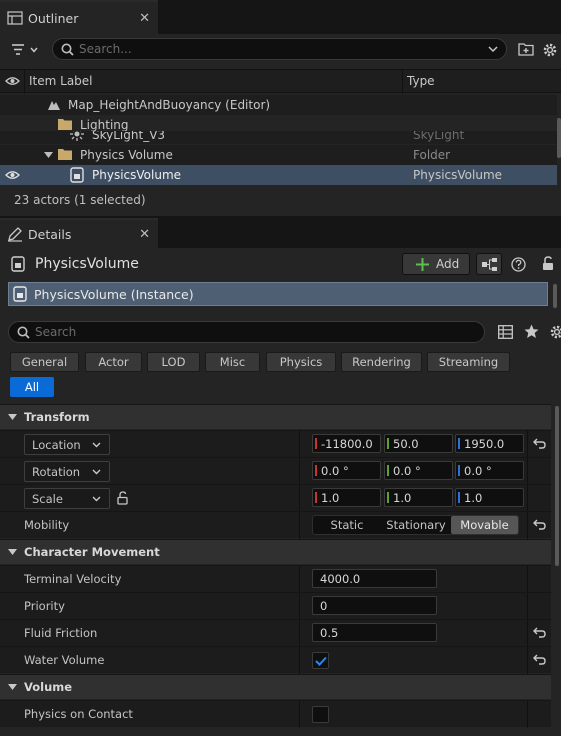  Describe the element at coordinates (320, 660) in the screenshot. I see `water-volume-checkbox` at that location.